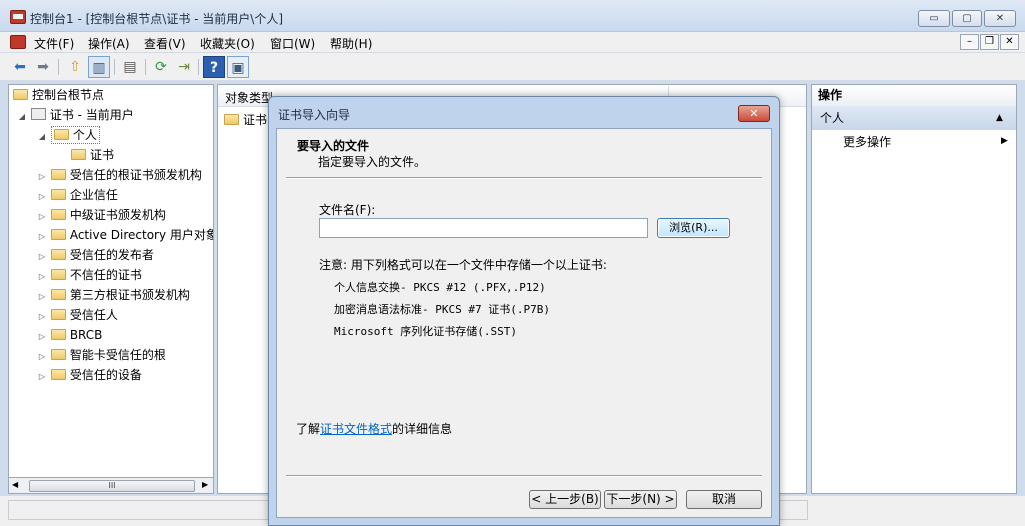  Describe the element at coordinates (463, 265) in the screenshot. I see `formats-note: 注意: 用下列格式可以在一个文件中存储一个以上证书:` at that location.